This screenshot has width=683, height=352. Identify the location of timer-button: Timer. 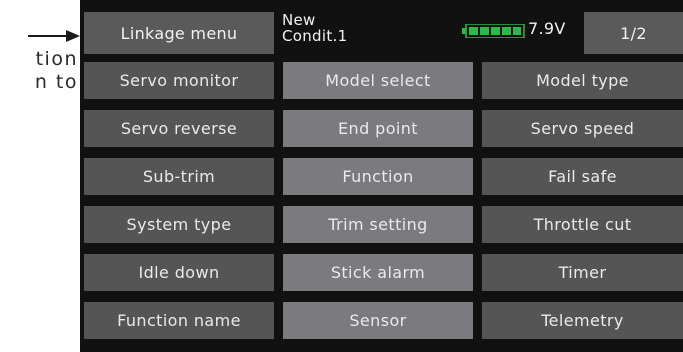
(582, 272).